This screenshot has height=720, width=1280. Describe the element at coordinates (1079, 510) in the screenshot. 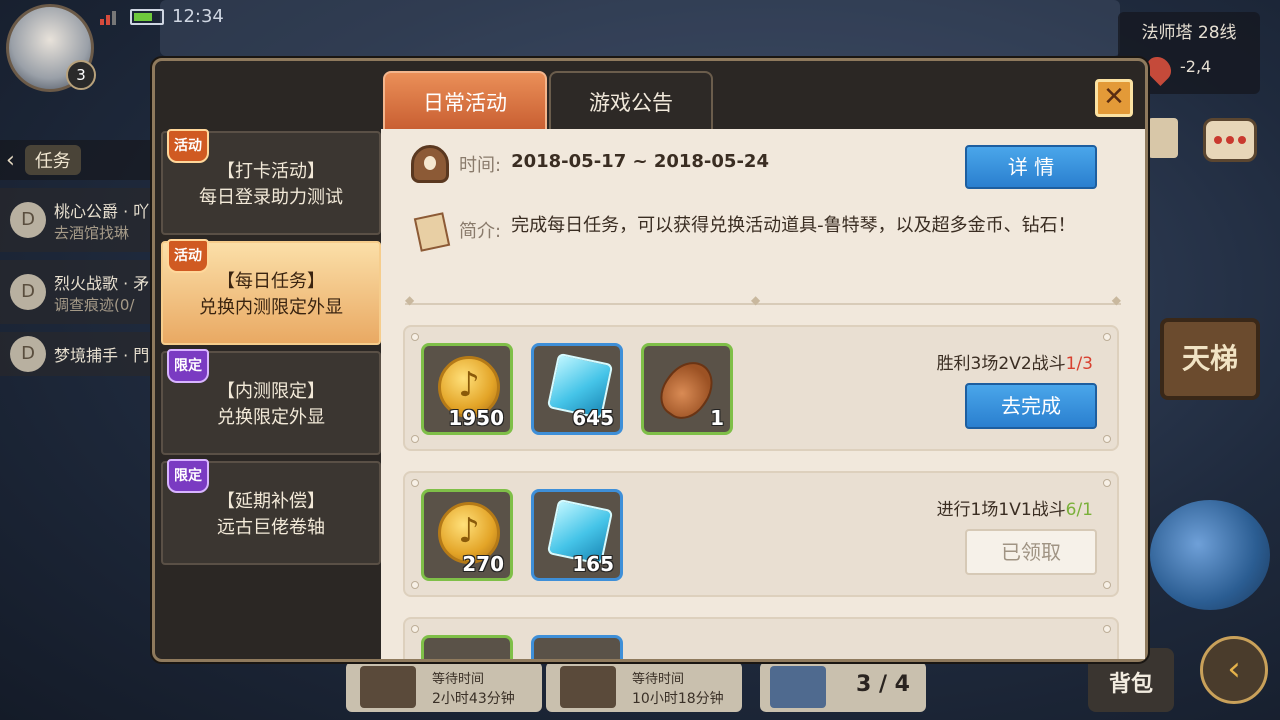

I see `mission-progress: 6/1` at that location.